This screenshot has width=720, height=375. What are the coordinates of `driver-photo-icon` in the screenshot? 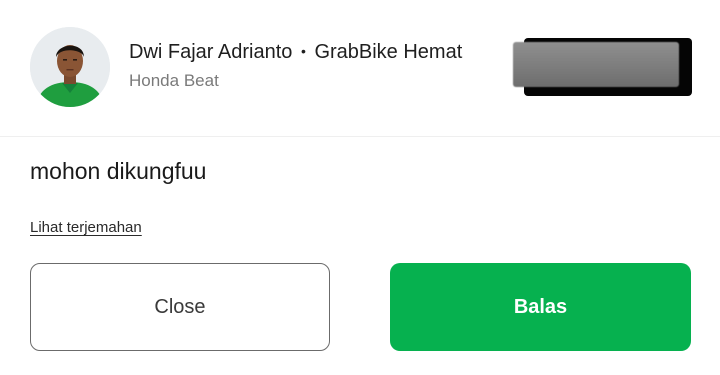 It's located at (70, 67).